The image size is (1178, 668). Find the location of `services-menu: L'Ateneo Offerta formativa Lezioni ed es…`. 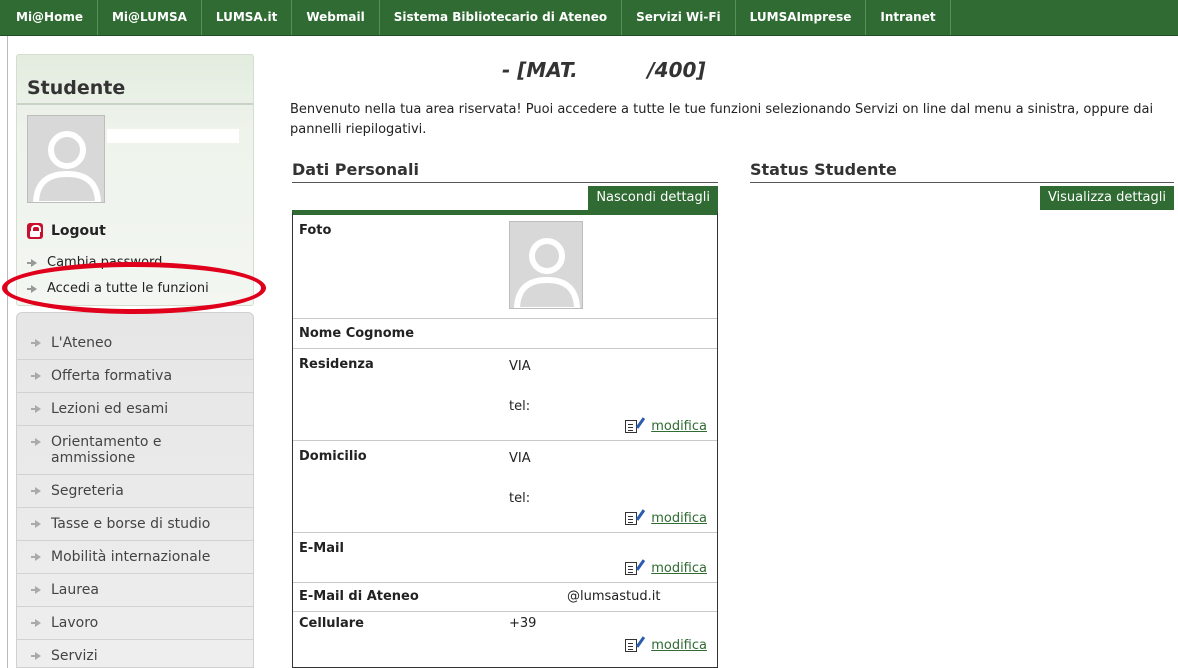

services-menu: L'Ateneo Offerta formativa Lezioni ed es… is located at coordinates (135, 490).